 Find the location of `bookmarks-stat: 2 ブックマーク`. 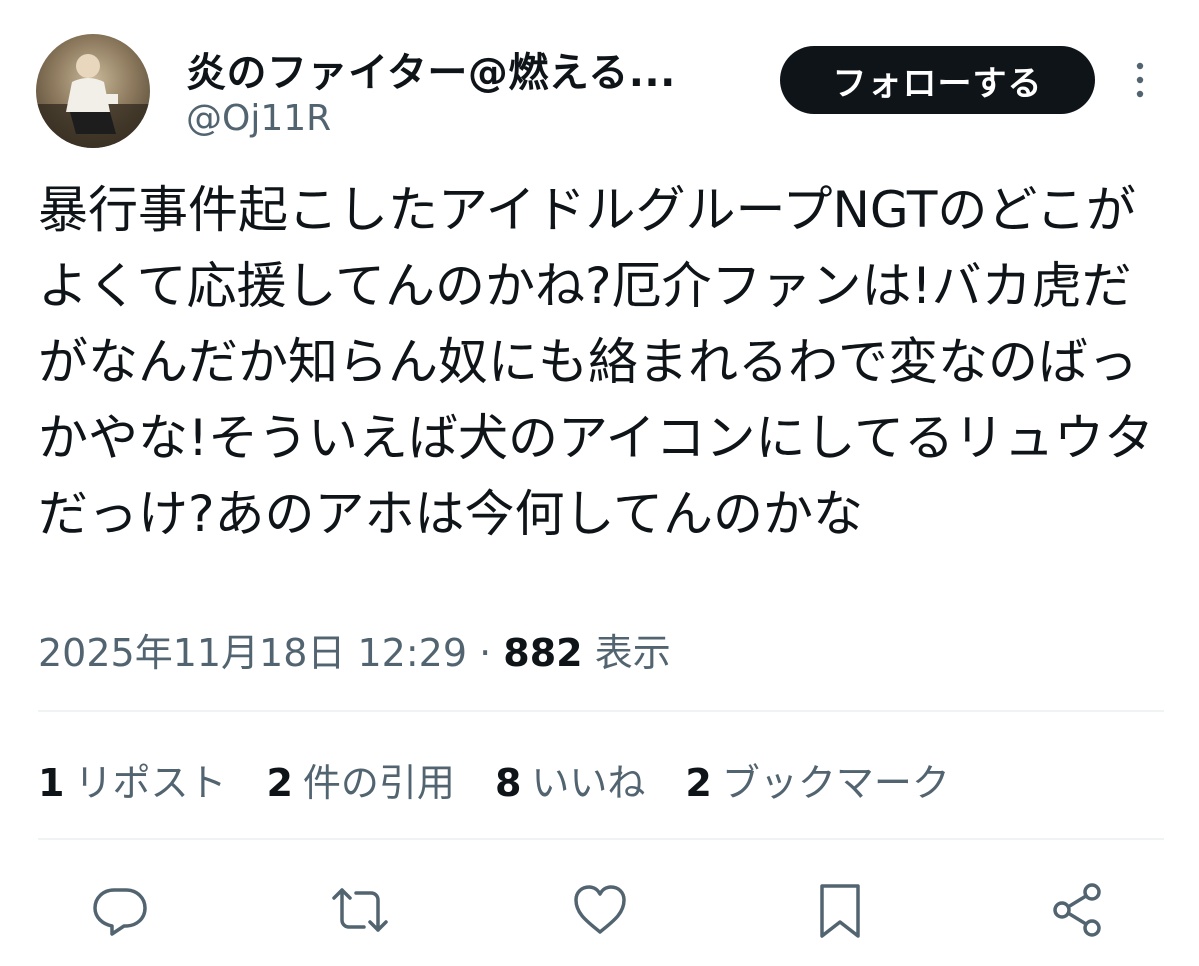

bookmarks-stat: 2 ブックマーク is located at coordinates (817, 779).